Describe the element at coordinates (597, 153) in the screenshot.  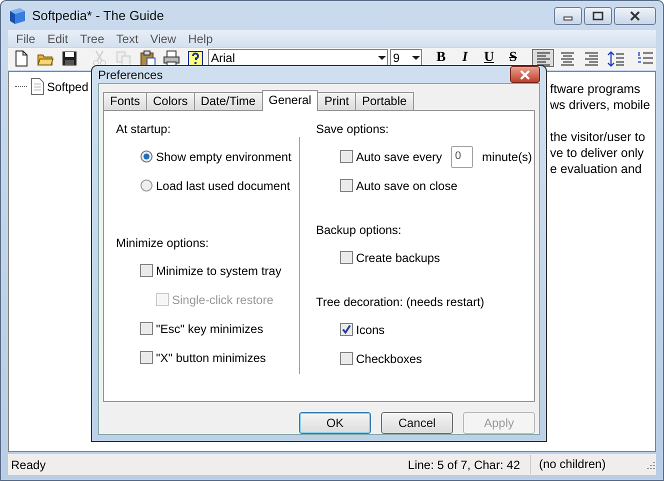
I see `text-line: ve to deliver only` at that location.